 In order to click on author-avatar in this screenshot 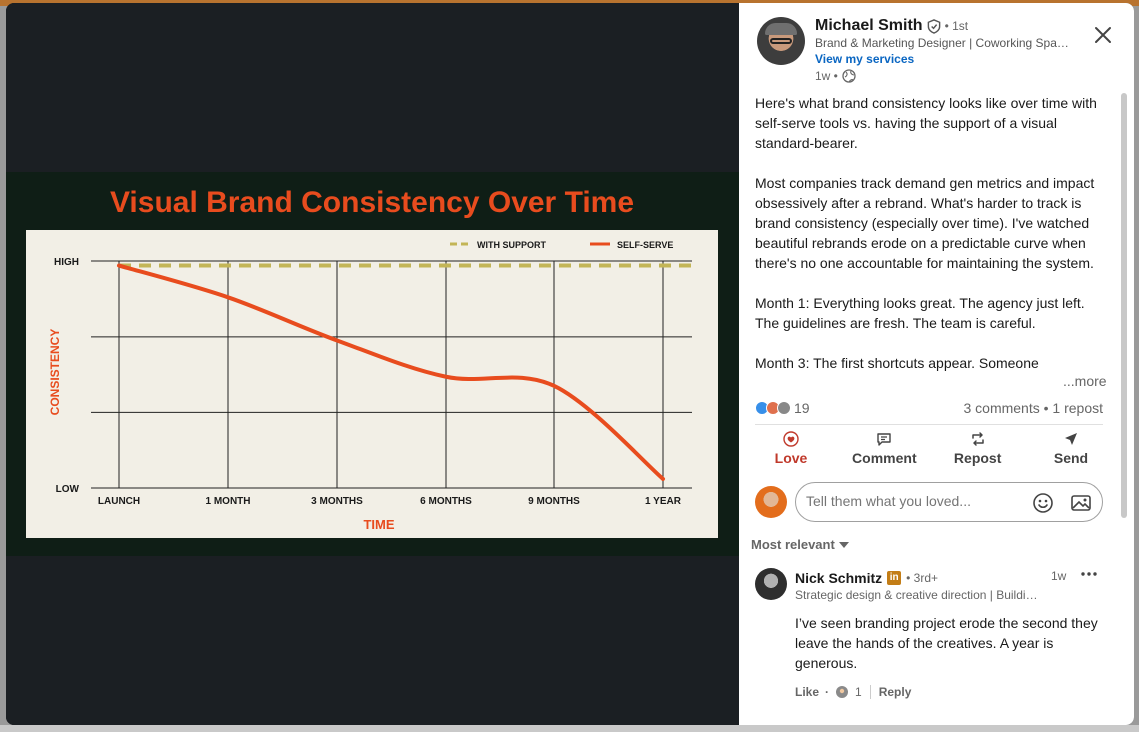, I will do `click(781, 41)`.